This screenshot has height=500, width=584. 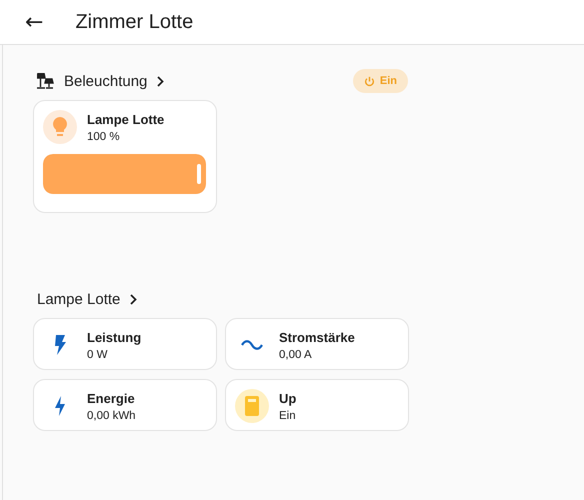 I want to click on brightness-slider, so click(x=124, y=174).